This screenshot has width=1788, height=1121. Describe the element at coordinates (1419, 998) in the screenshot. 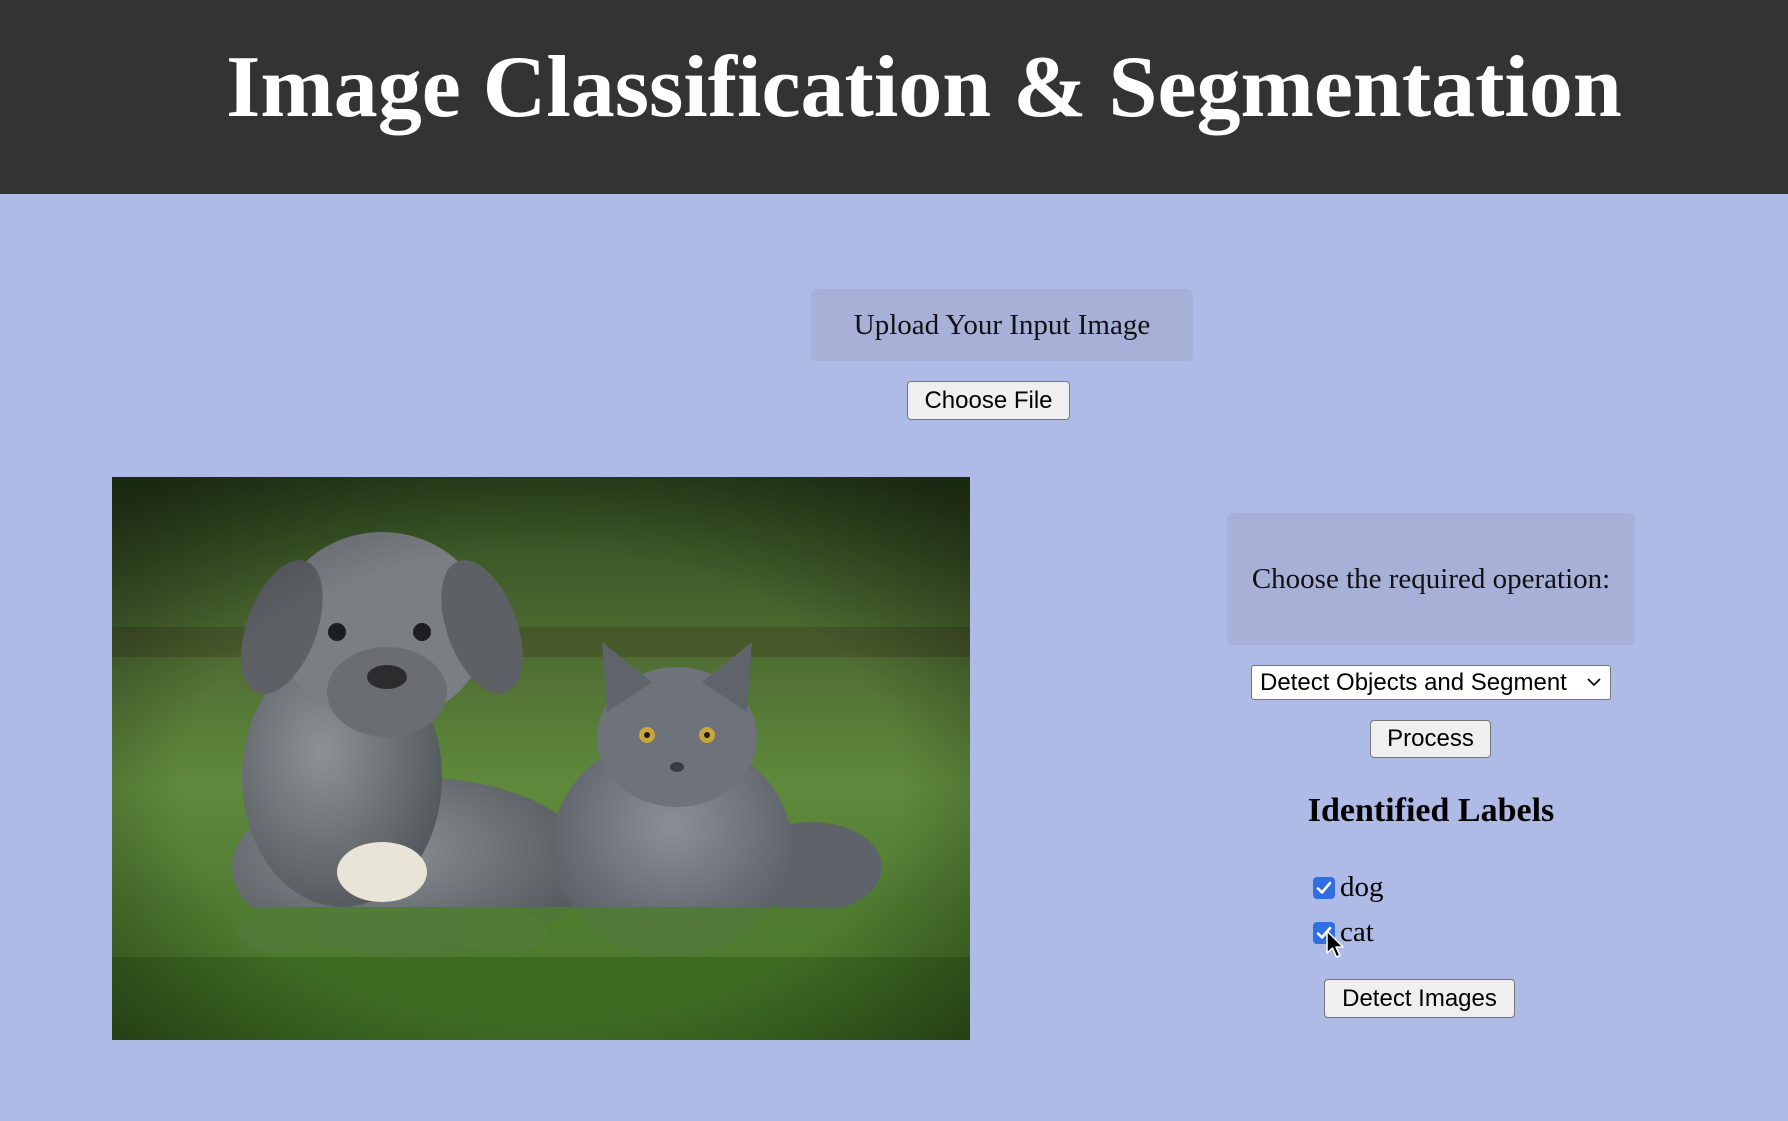

I see `detect-images-button: Detect Images` at that location.